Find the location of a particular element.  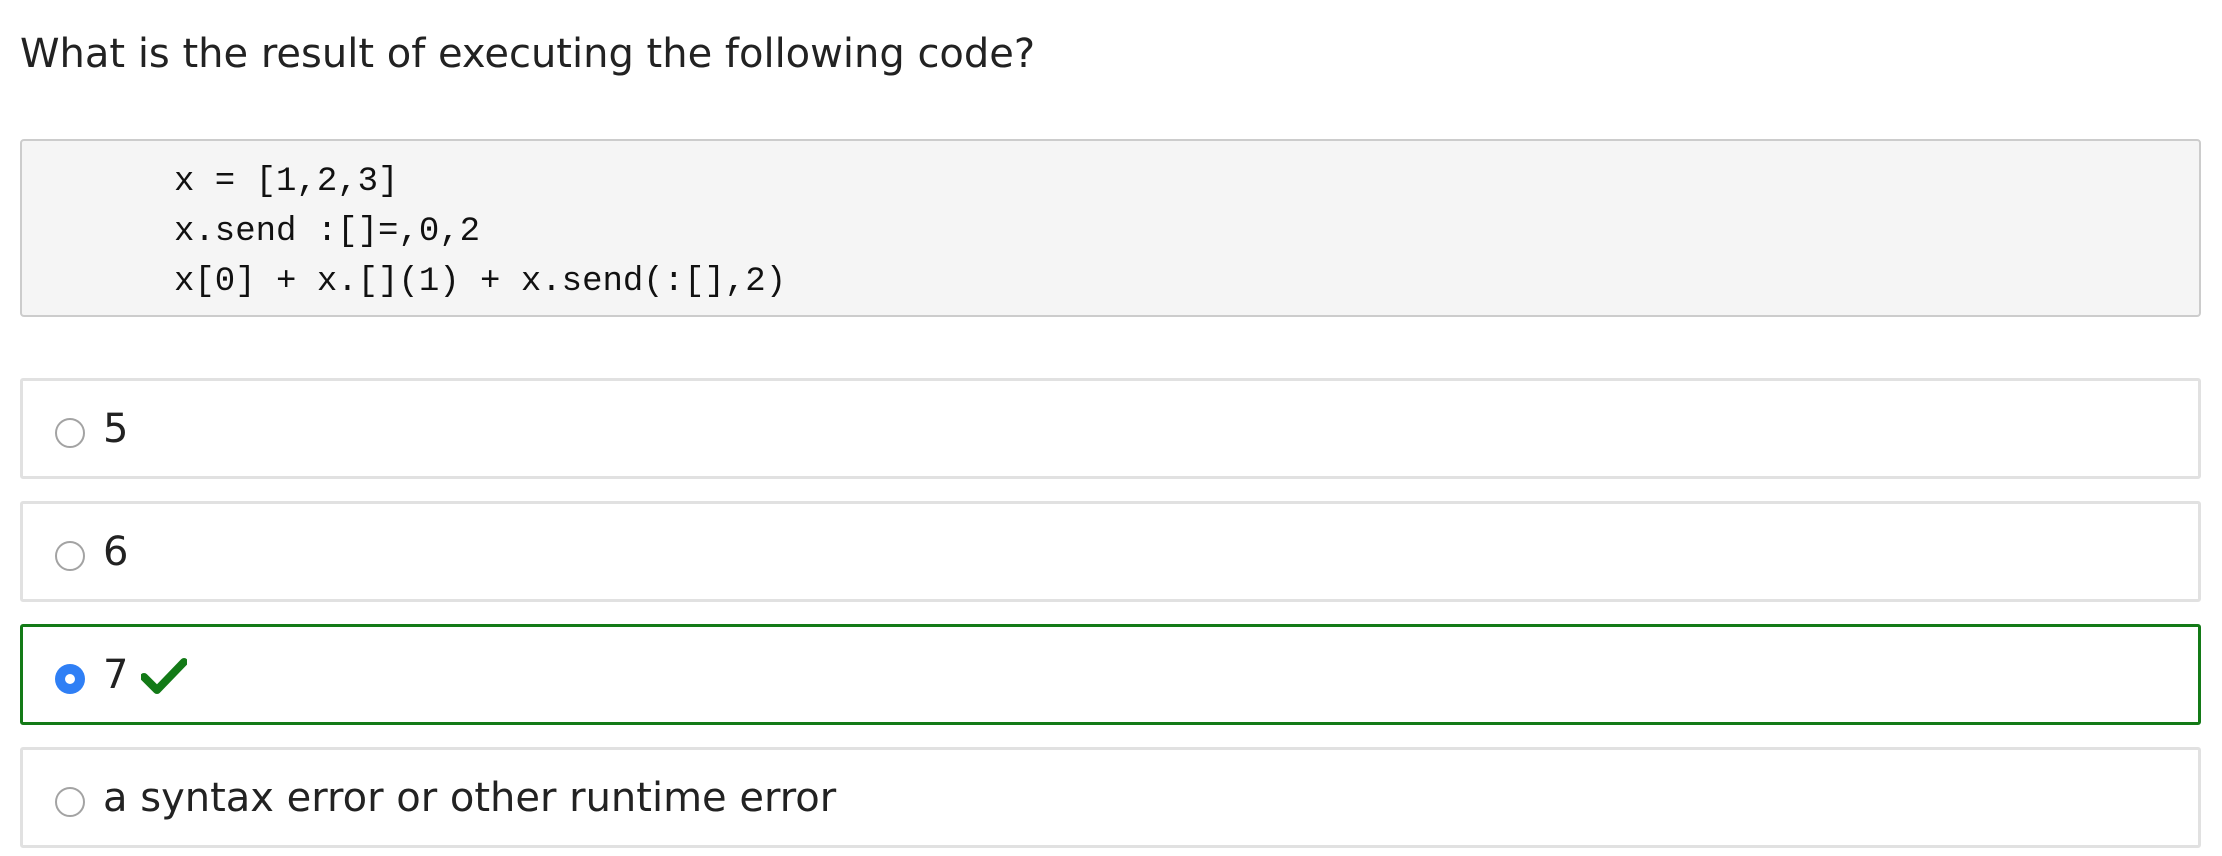

code-line: x.send :[]=,0,2 is located at coordinates (327, 232).